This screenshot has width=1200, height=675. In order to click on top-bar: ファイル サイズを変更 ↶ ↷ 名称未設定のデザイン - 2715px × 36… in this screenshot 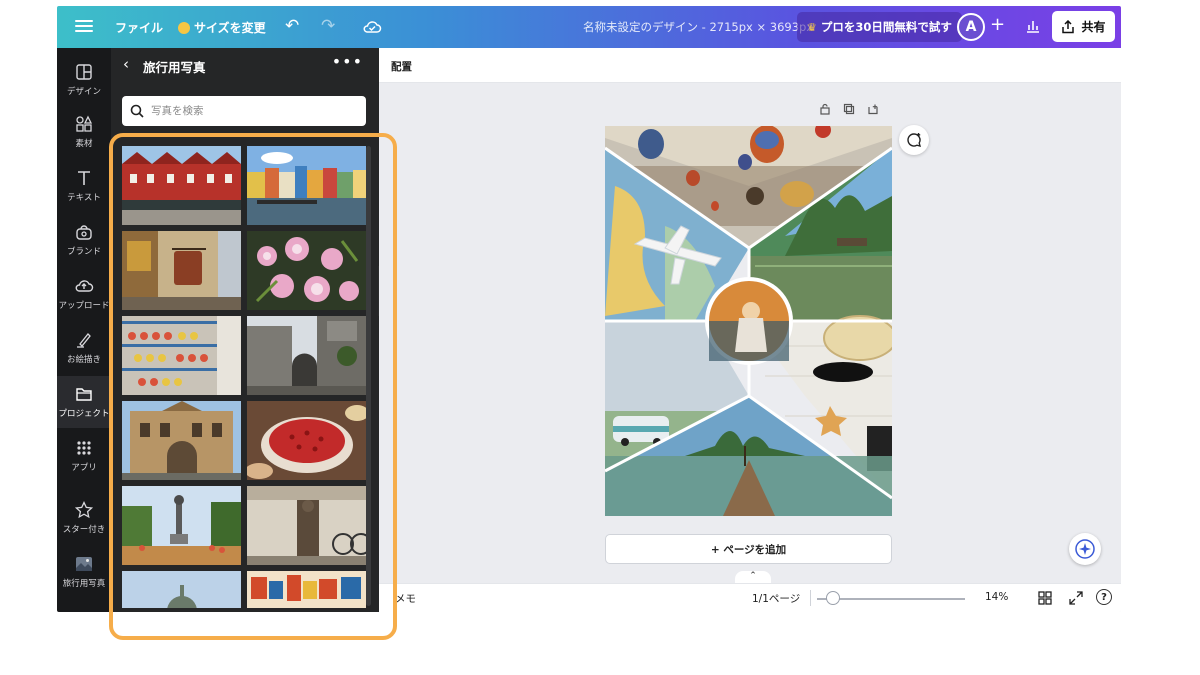, I will do `click(589, 27)`.